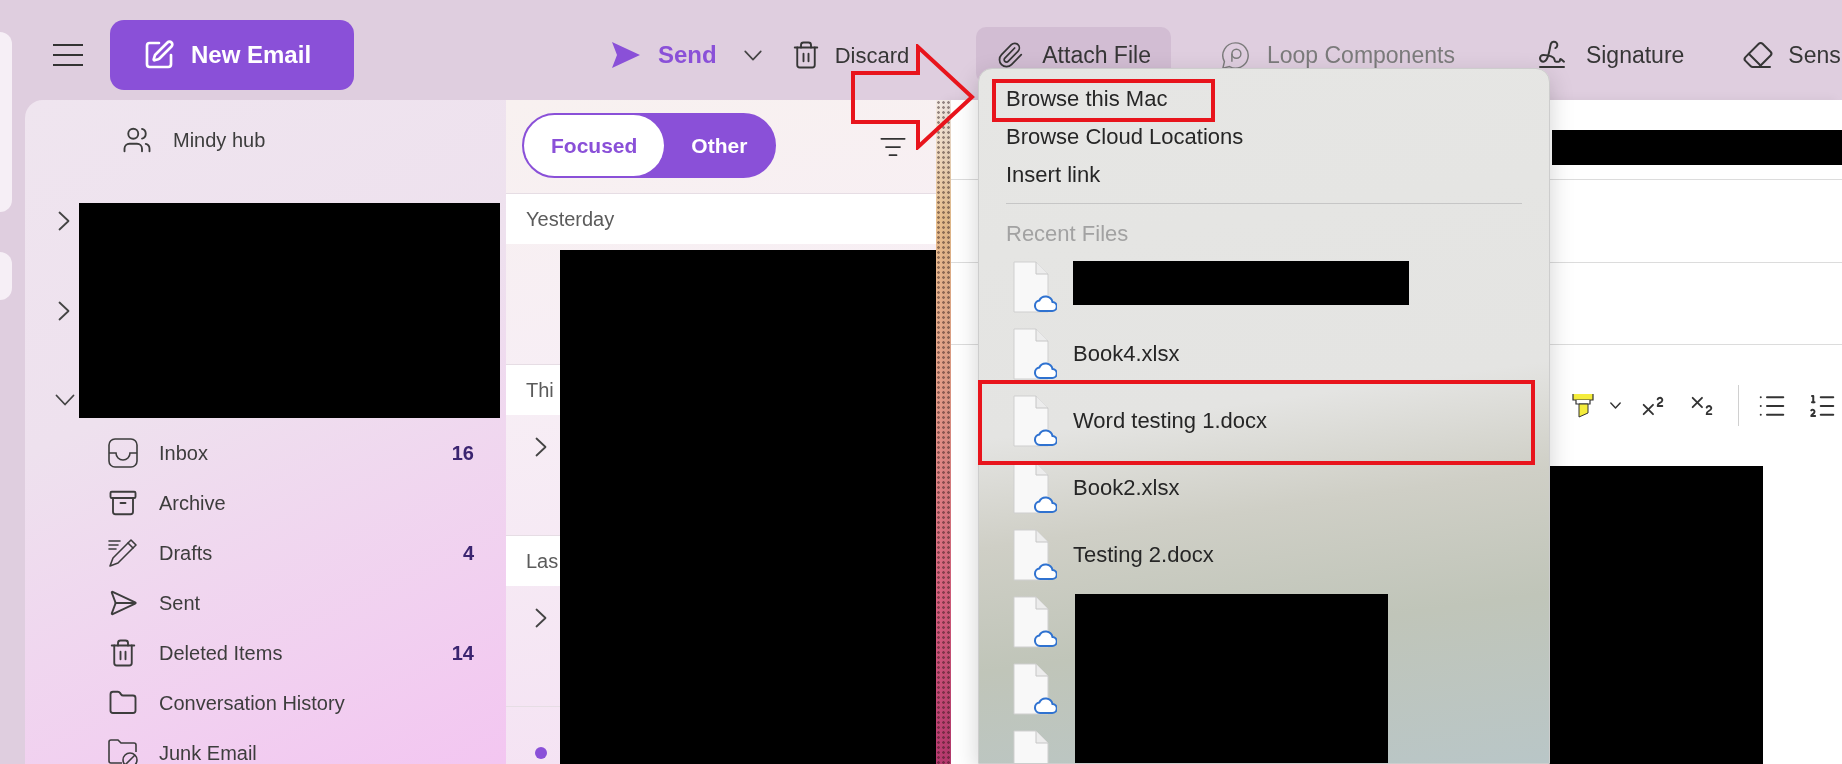  What do you see at coordinates (159, 55) in the screenshot?
I see `compose-icon` at bounding box center [159, 55].